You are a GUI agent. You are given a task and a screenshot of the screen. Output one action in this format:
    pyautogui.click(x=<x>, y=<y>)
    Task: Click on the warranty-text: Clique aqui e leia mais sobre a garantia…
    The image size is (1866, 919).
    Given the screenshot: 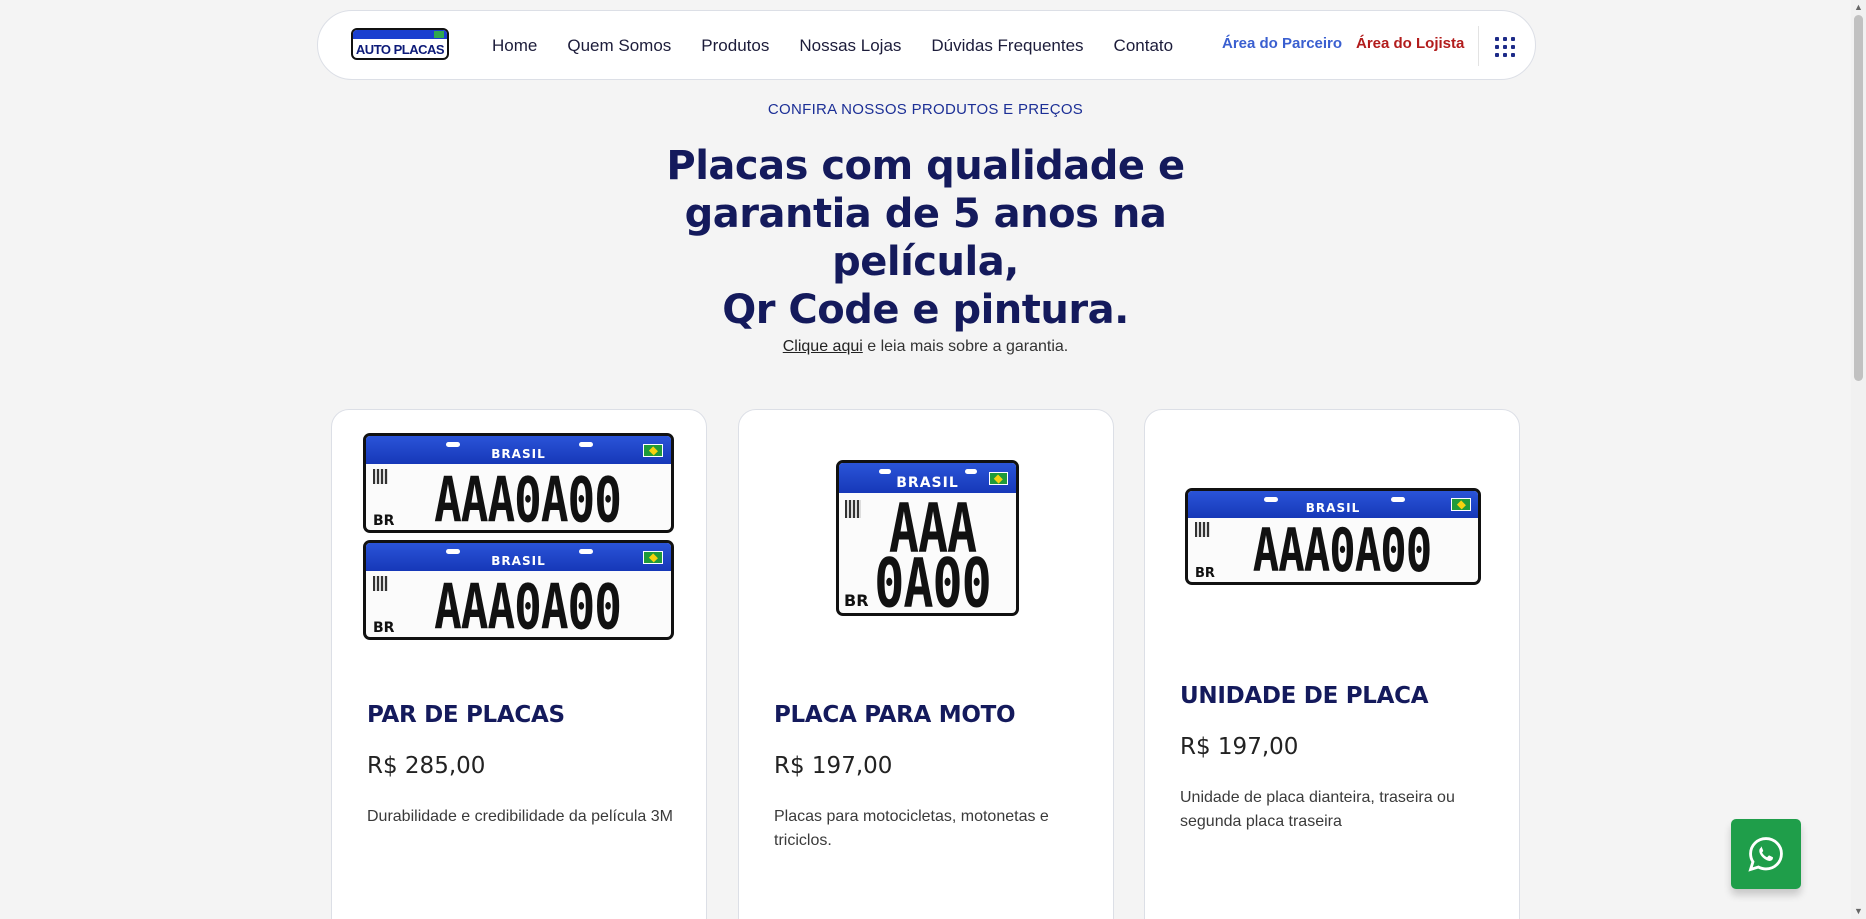 What is the action you would take?
    pyautogui.click(x=925, y=347)
    